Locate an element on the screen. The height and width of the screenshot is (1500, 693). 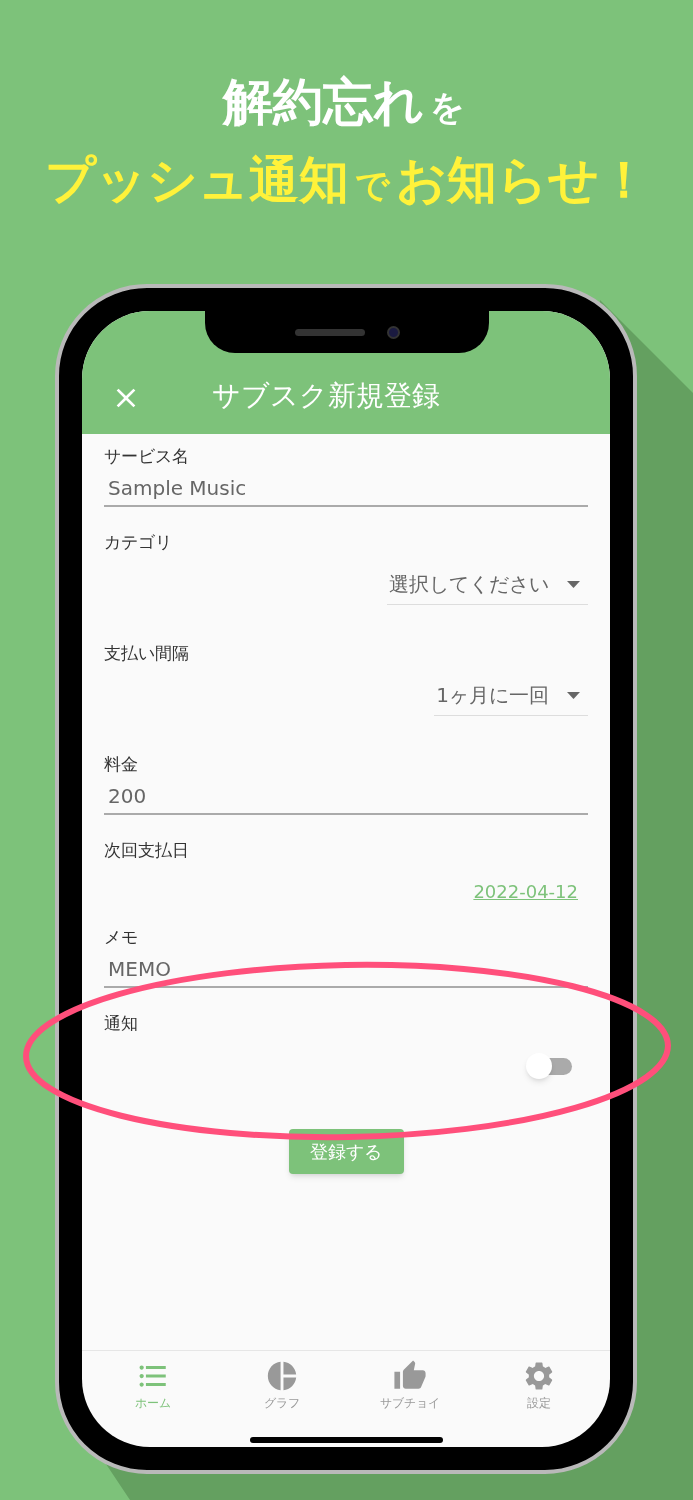
camera-lens is located at coordinates (393, 332).